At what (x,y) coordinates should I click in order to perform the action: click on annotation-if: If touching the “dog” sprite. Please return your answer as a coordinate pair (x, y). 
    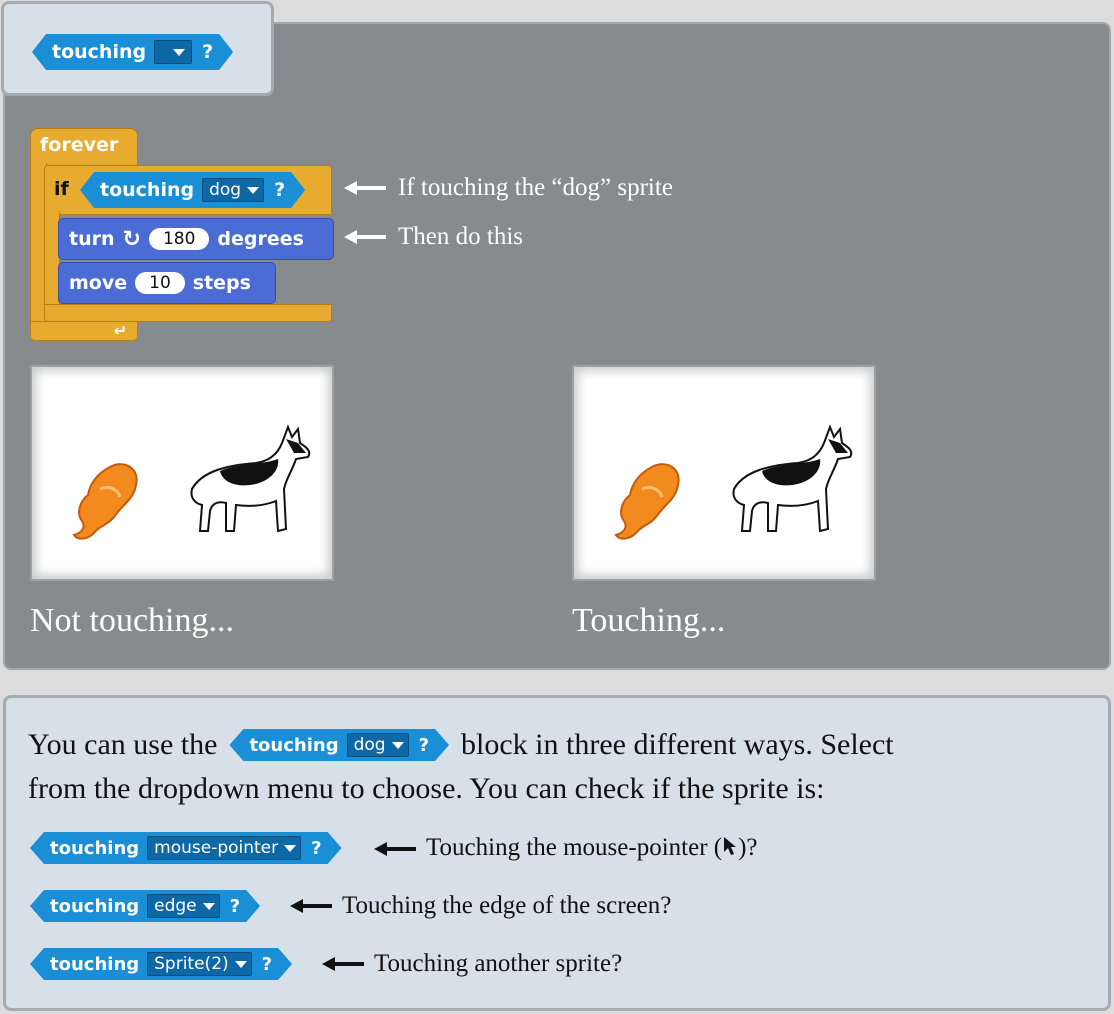
    Looking at the image, I should click on (508, 188).